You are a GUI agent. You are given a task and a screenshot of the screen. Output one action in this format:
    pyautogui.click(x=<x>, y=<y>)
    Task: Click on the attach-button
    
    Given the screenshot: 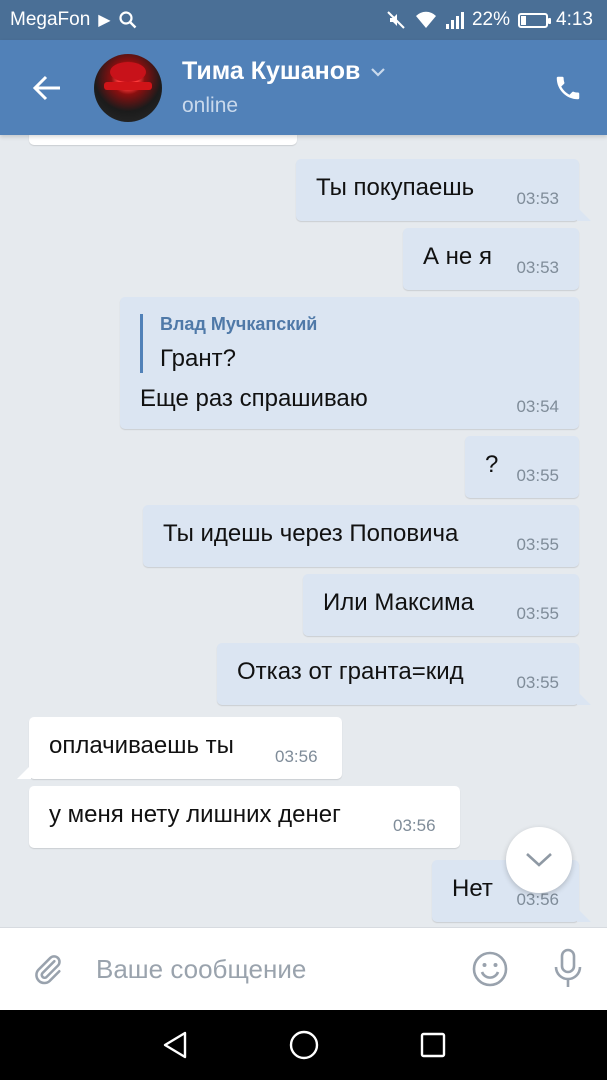 What is the action you would take?
    pyautogui.click(x=48, y=969)
    